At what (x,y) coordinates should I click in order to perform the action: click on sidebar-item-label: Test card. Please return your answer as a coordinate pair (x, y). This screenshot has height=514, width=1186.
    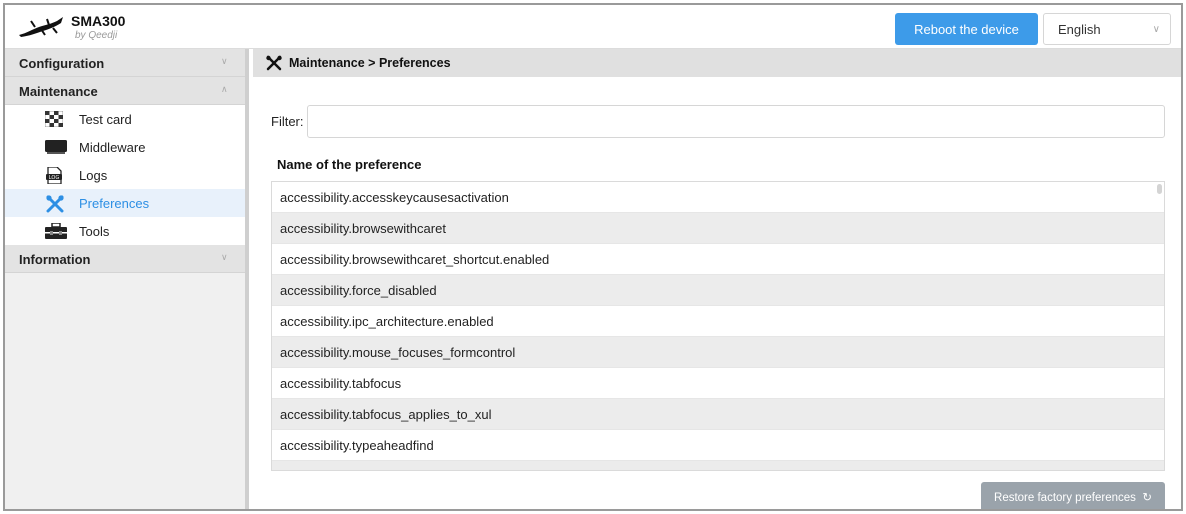
    Looking at the image, I should click on (105, 119).